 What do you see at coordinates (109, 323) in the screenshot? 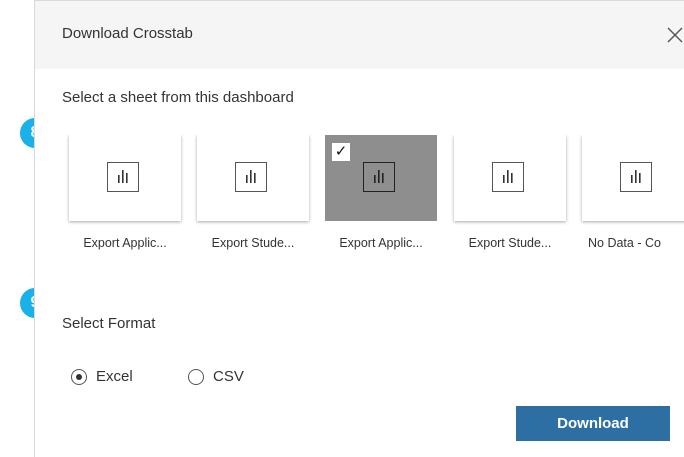
I see `format-section-label: Select Format` at bounding box center [109, 323].